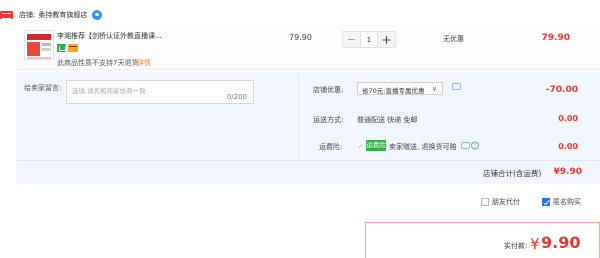 This screenshot has width=600, height=258. What do you see at coordinates (393, 91) in the screenshot?
I see `coupon-selected-value: 省70元:直播专属优惠` at bounding box center [393, 91].